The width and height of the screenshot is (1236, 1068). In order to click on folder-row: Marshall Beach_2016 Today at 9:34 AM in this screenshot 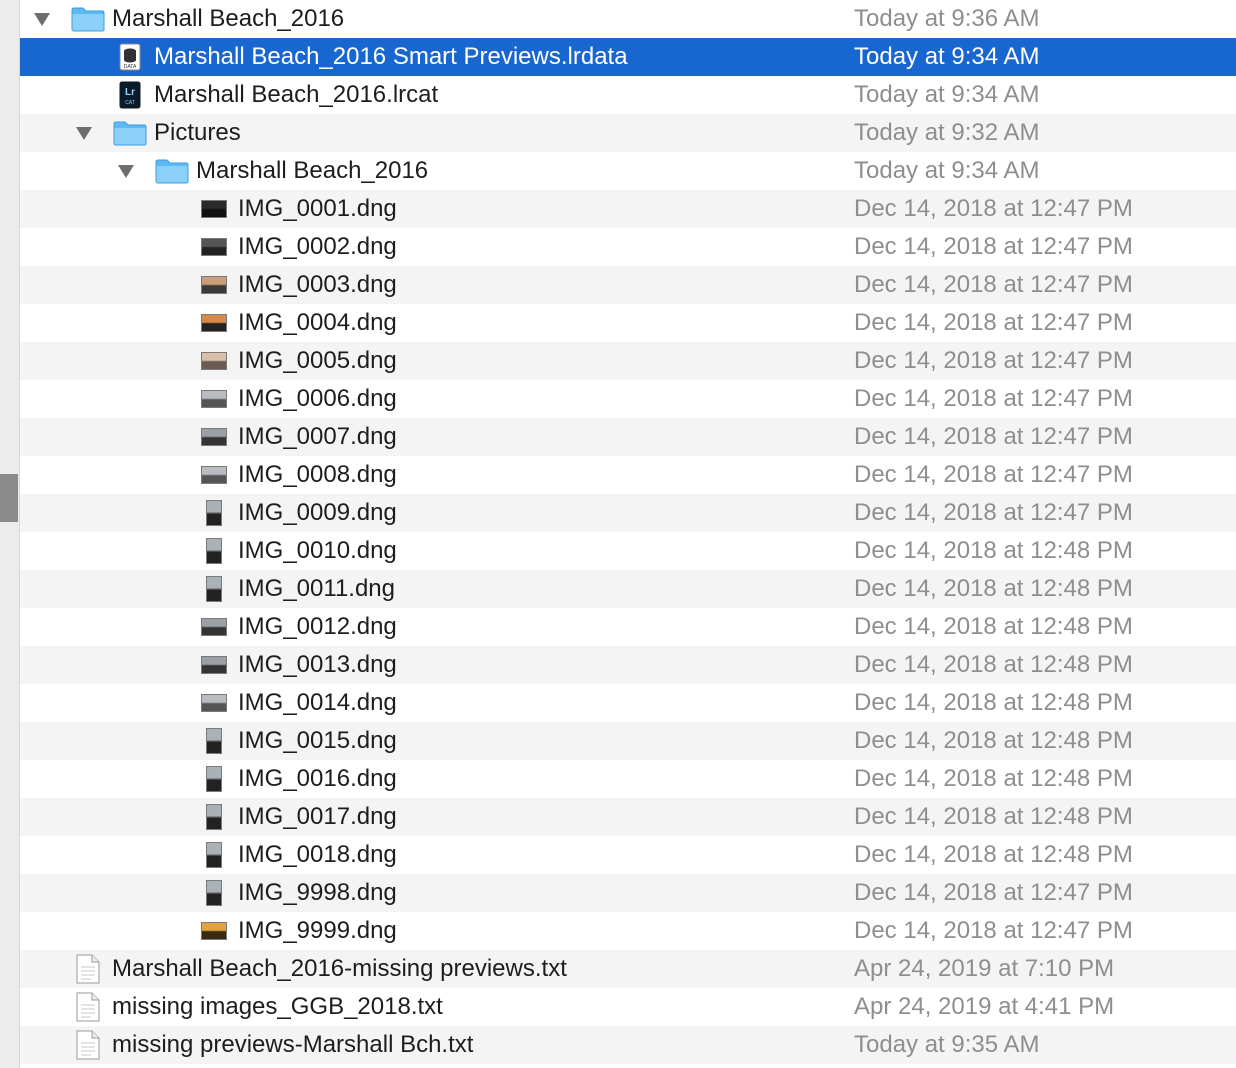, I will do `click(628, 171)`.